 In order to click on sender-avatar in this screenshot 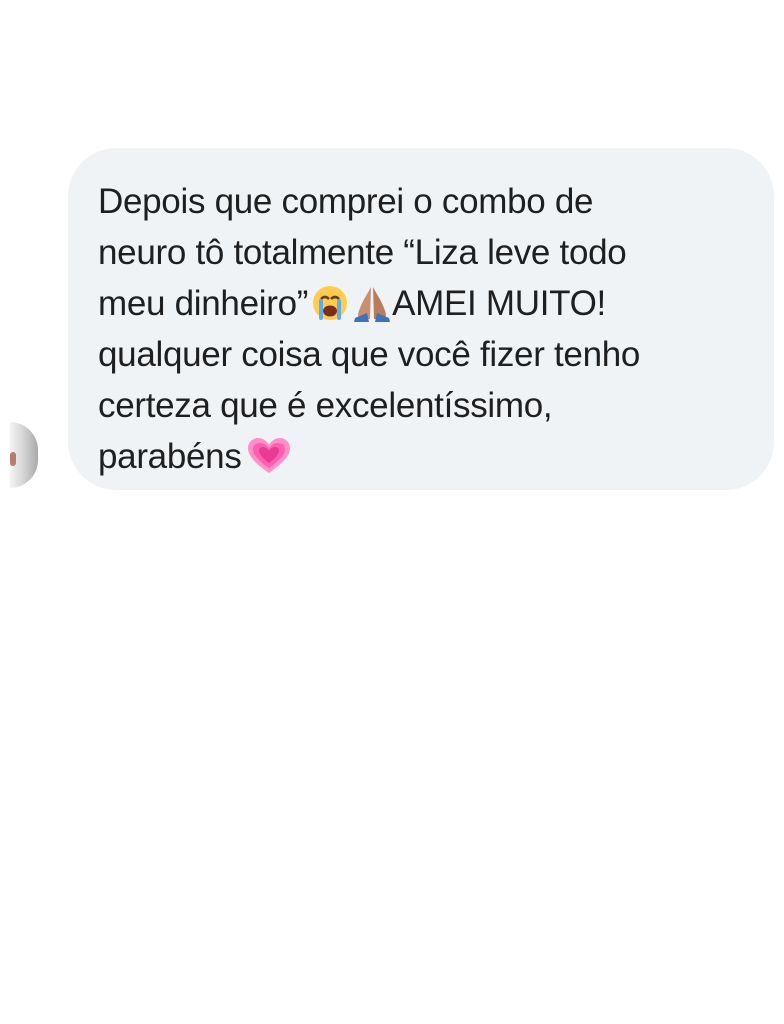, I will do `click(24, 455)`.